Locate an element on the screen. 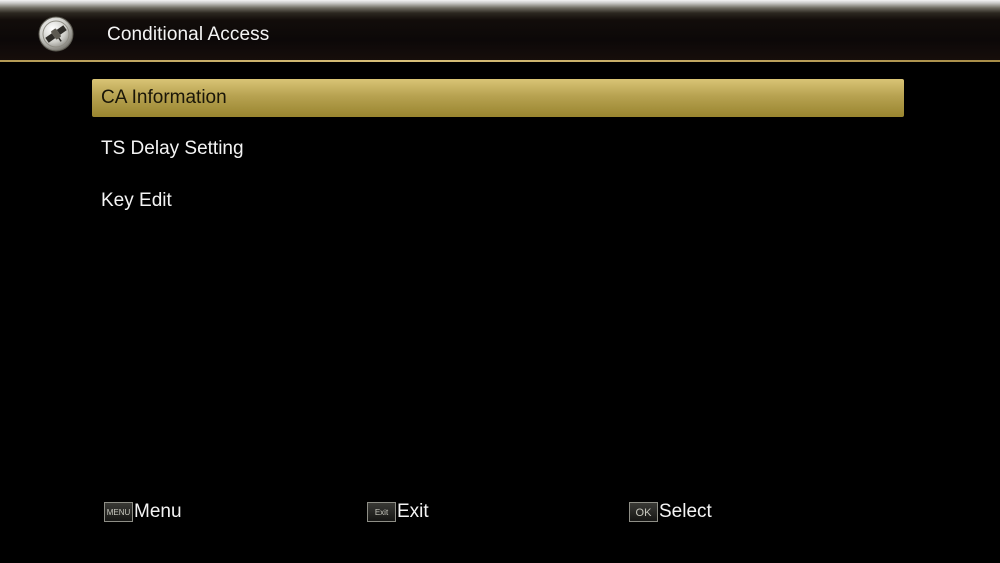 The image size is (1000, 563). footer-select-hint: OK Select is located at coordinates (670, 512).